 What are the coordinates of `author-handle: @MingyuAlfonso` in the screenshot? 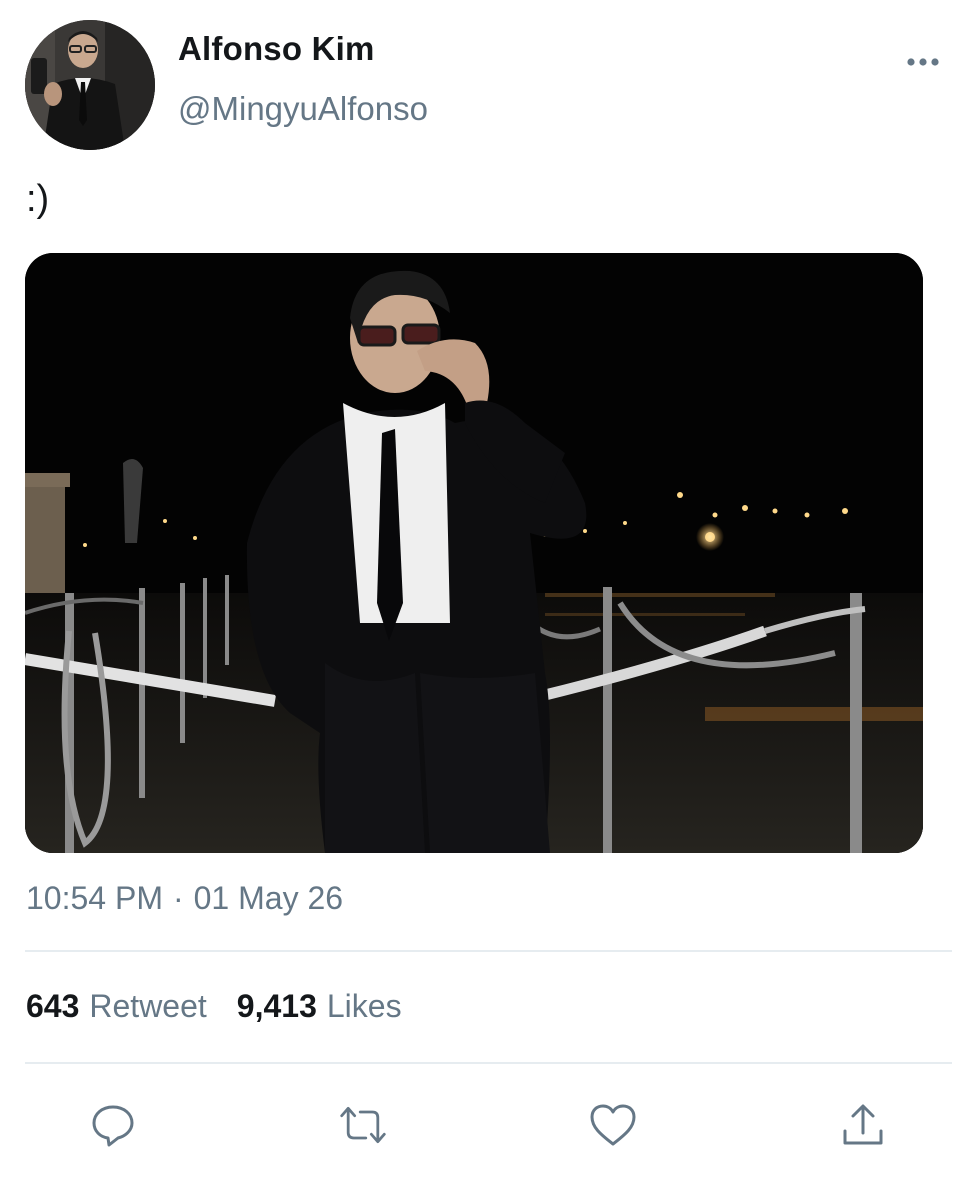 It's located at (303, 109).